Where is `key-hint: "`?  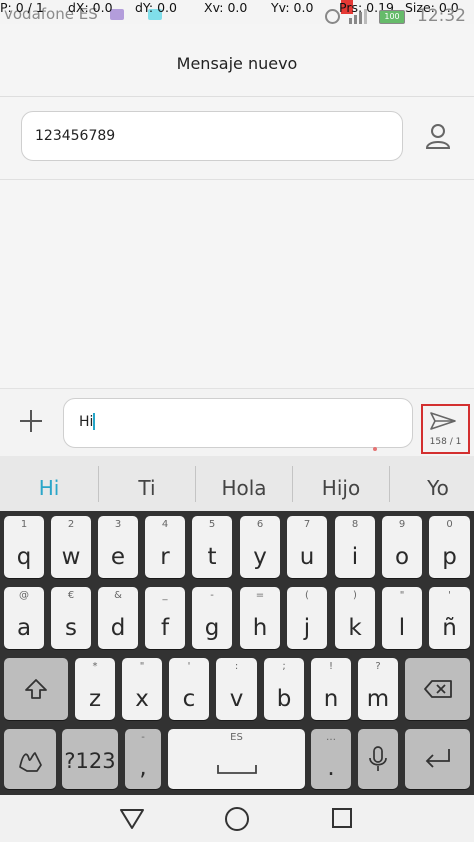
key-hint: " is located at coordinates (142, 666).